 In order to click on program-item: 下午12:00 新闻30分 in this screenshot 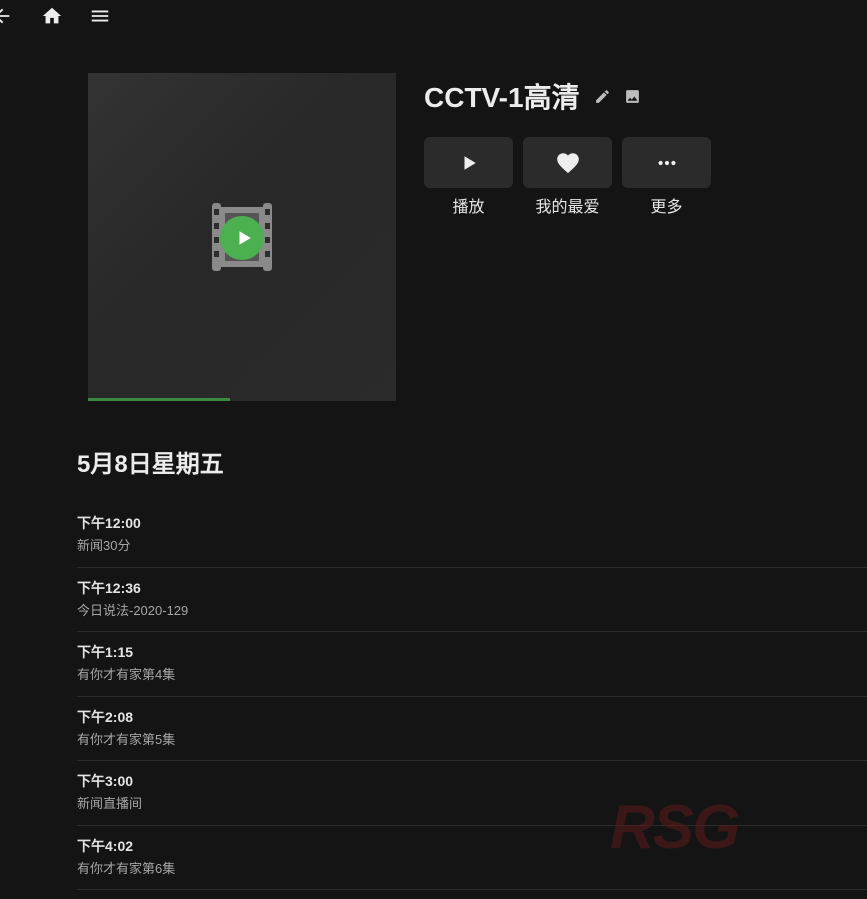, I will do `click(472, 535)`.